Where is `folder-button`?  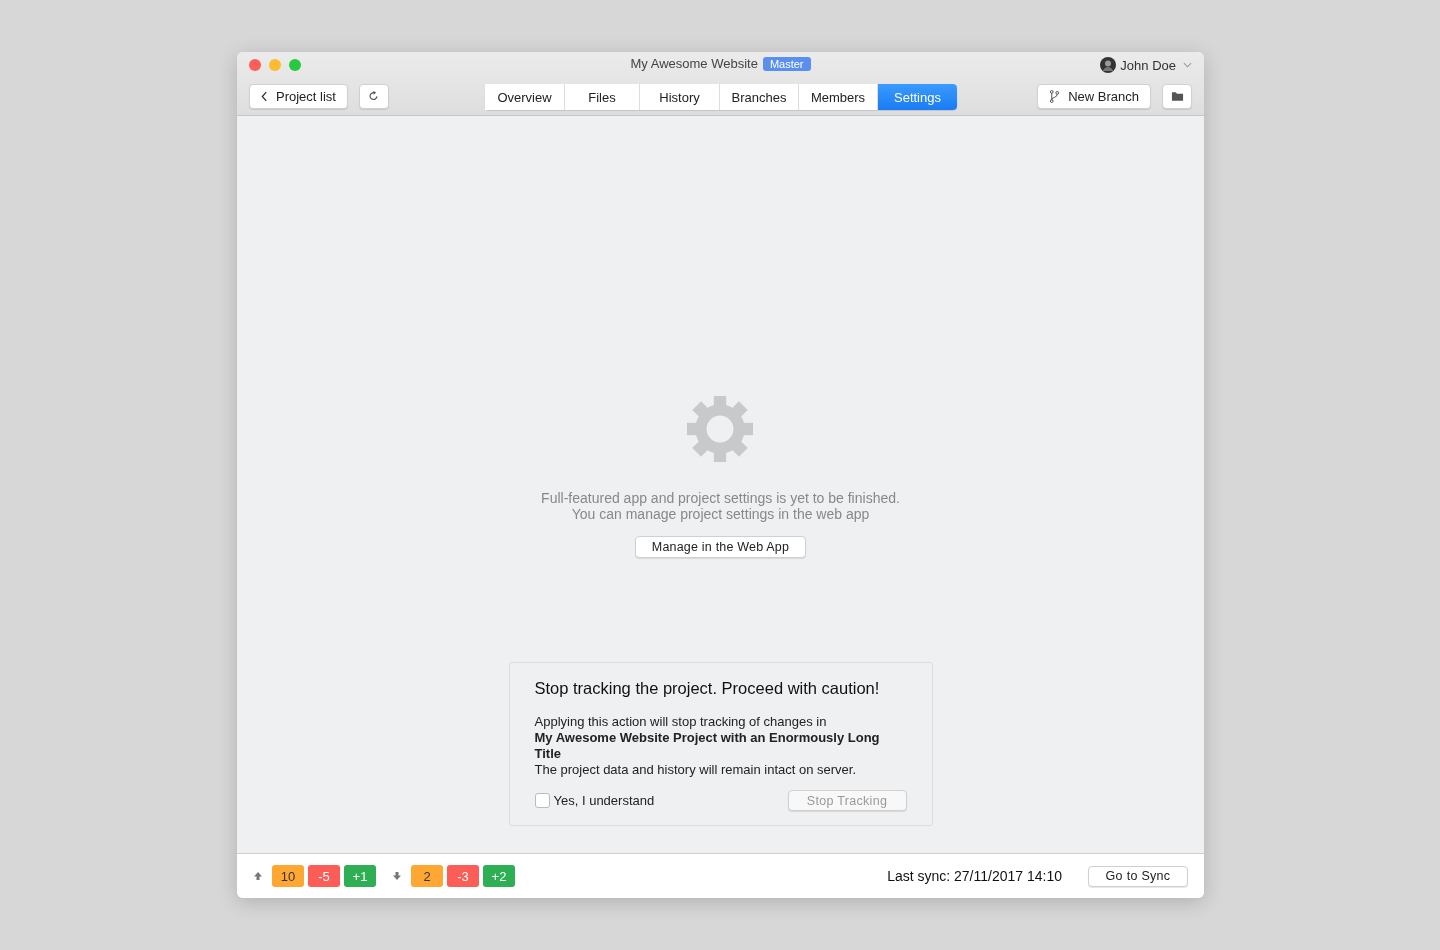
folder-button is located at coordinates (1177, 96).